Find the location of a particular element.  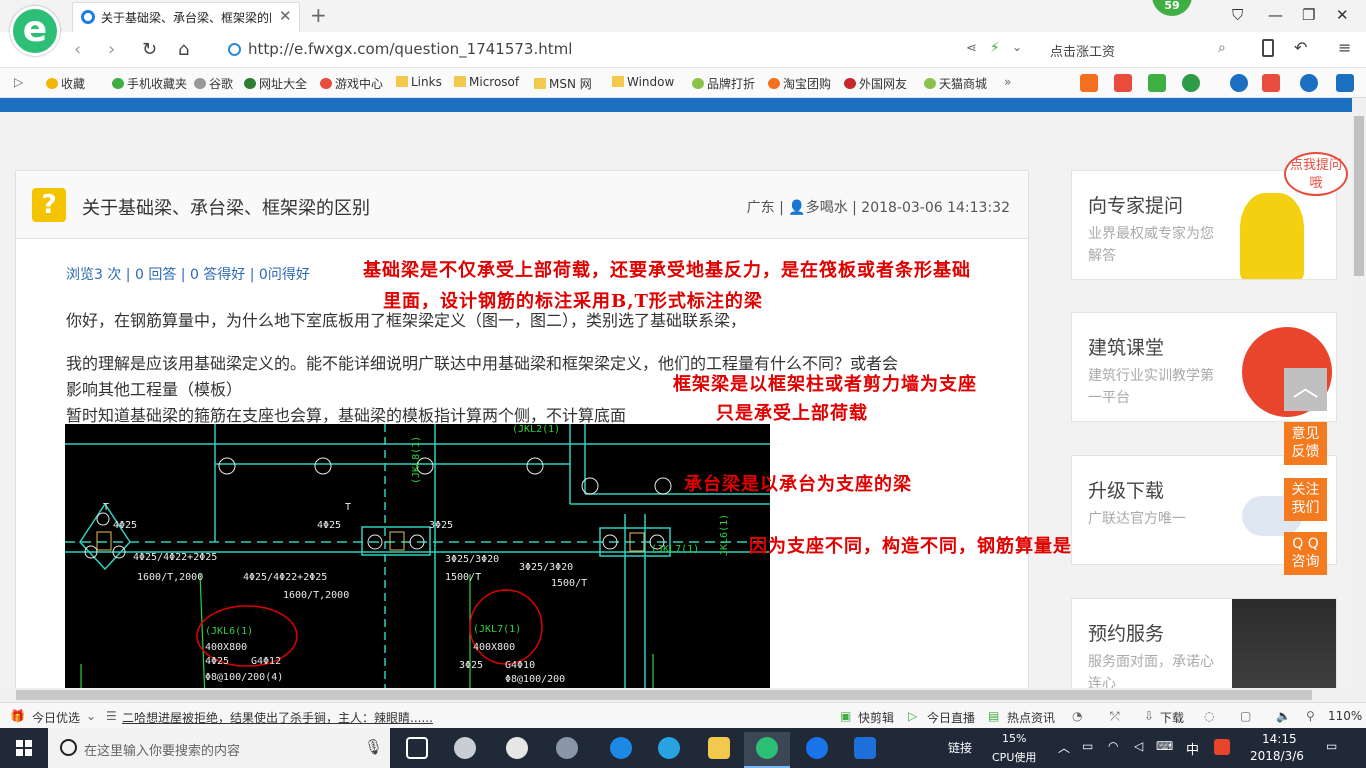

search-icon: ⌕ is located at coordinates (1222, 48).